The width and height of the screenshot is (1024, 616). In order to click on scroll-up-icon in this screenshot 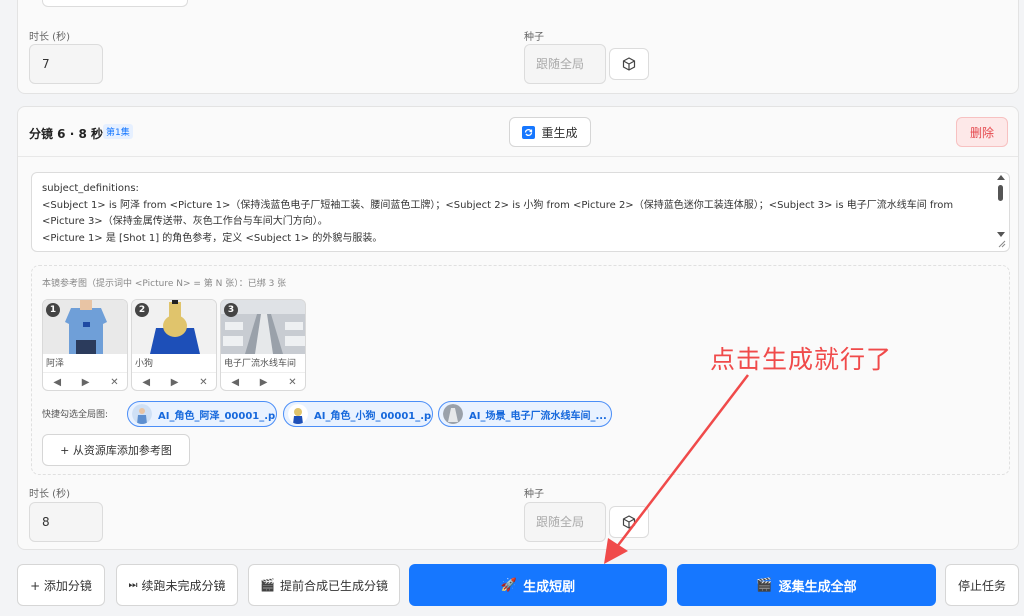, I will do `click(1001, 177)`.